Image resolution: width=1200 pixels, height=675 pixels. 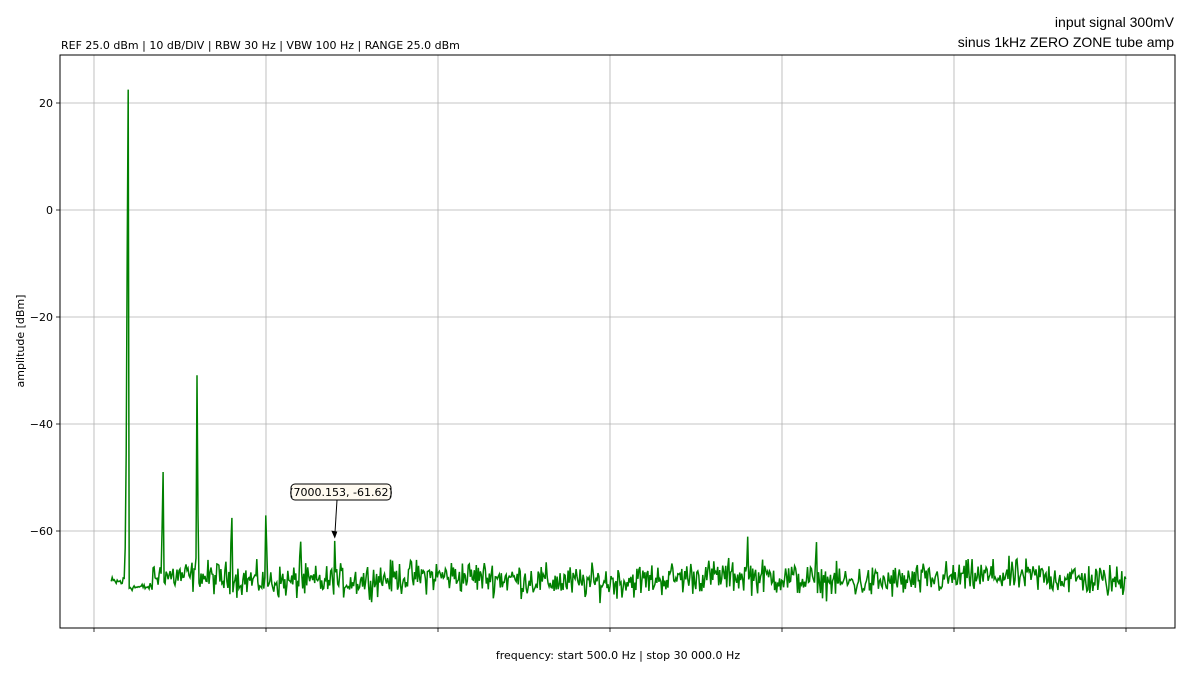 I want to click on annotation-text: (7000.153, -61.62), so click(x=341, y=492).